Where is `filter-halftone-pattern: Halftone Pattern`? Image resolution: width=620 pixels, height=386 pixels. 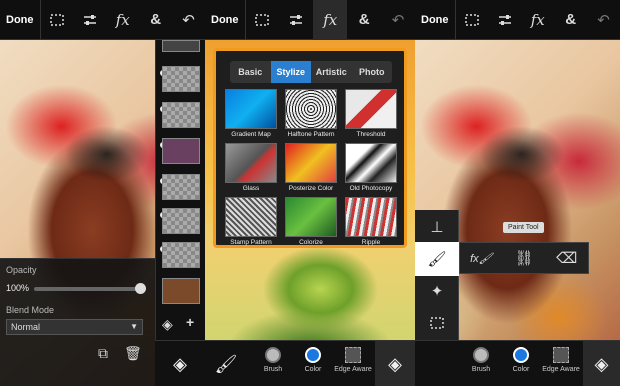
filter-halftone-pattern: Halftone Pattern is located at coordinates (311, 115).